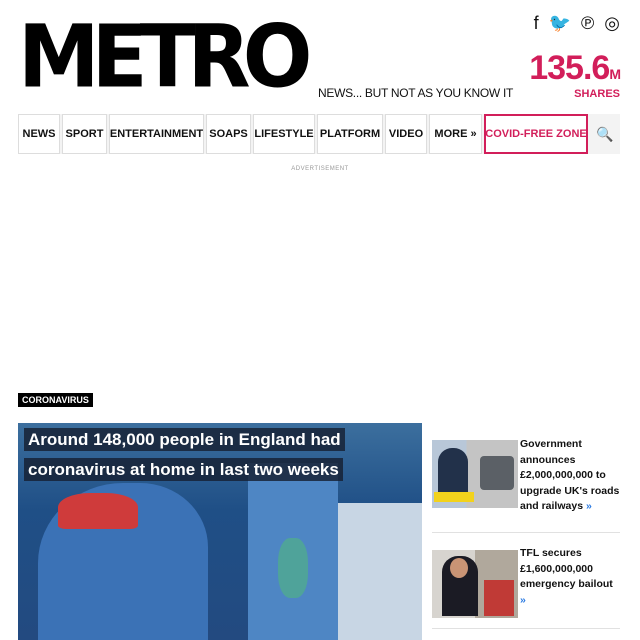  I want to click on nav-more: MORE », so click(455, 134).